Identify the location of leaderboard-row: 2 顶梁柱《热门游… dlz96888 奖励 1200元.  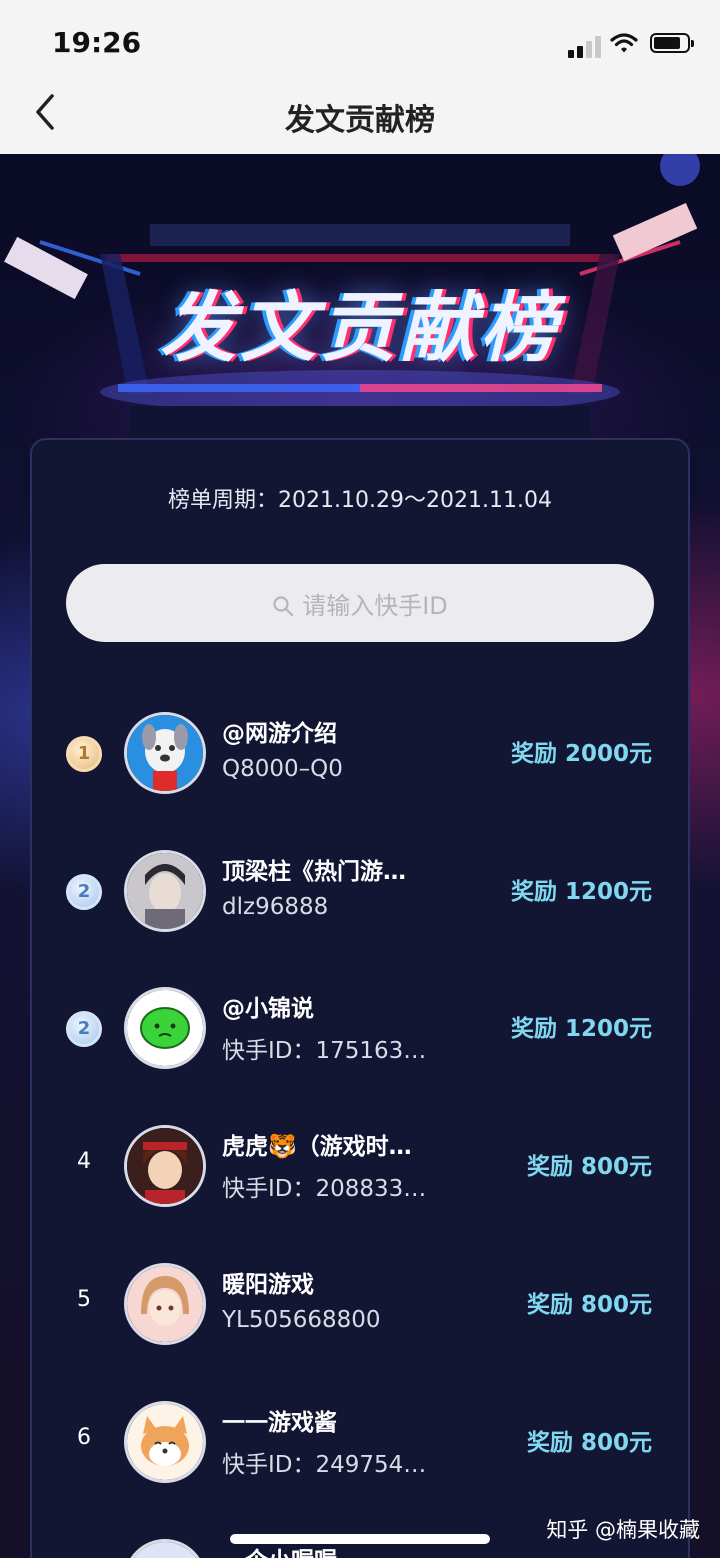
(360, 890).